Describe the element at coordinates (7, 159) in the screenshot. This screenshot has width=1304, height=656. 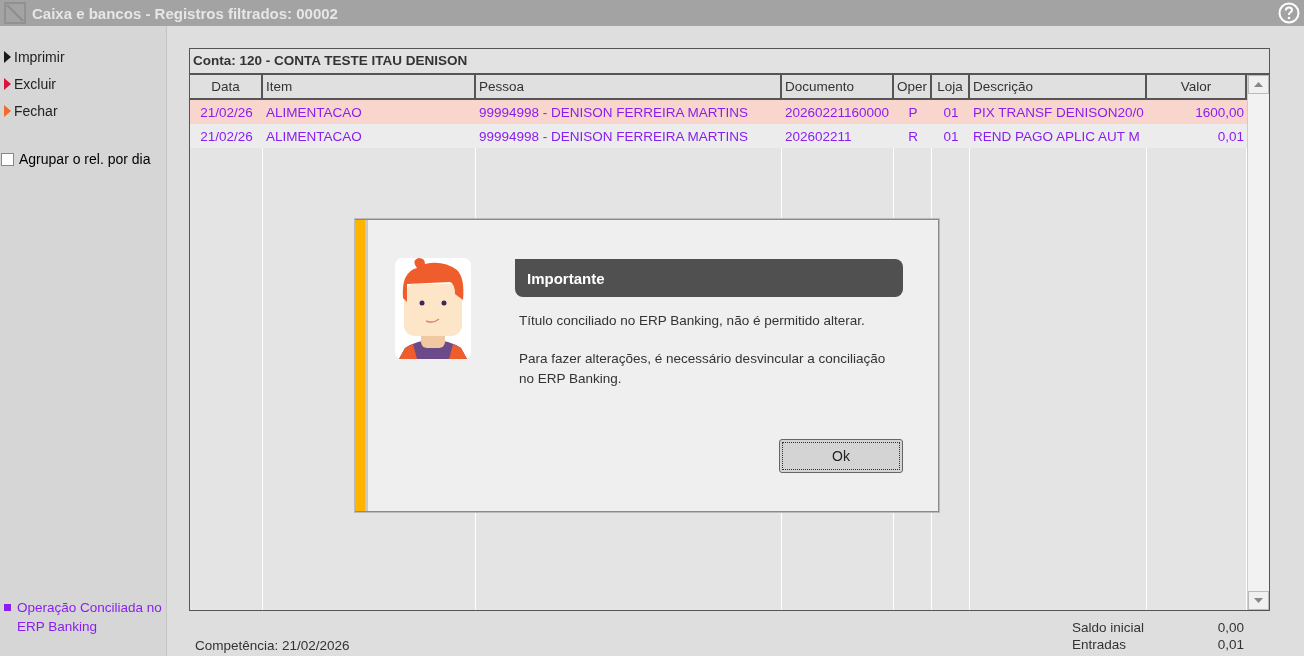
I see `checkbox` at that location.